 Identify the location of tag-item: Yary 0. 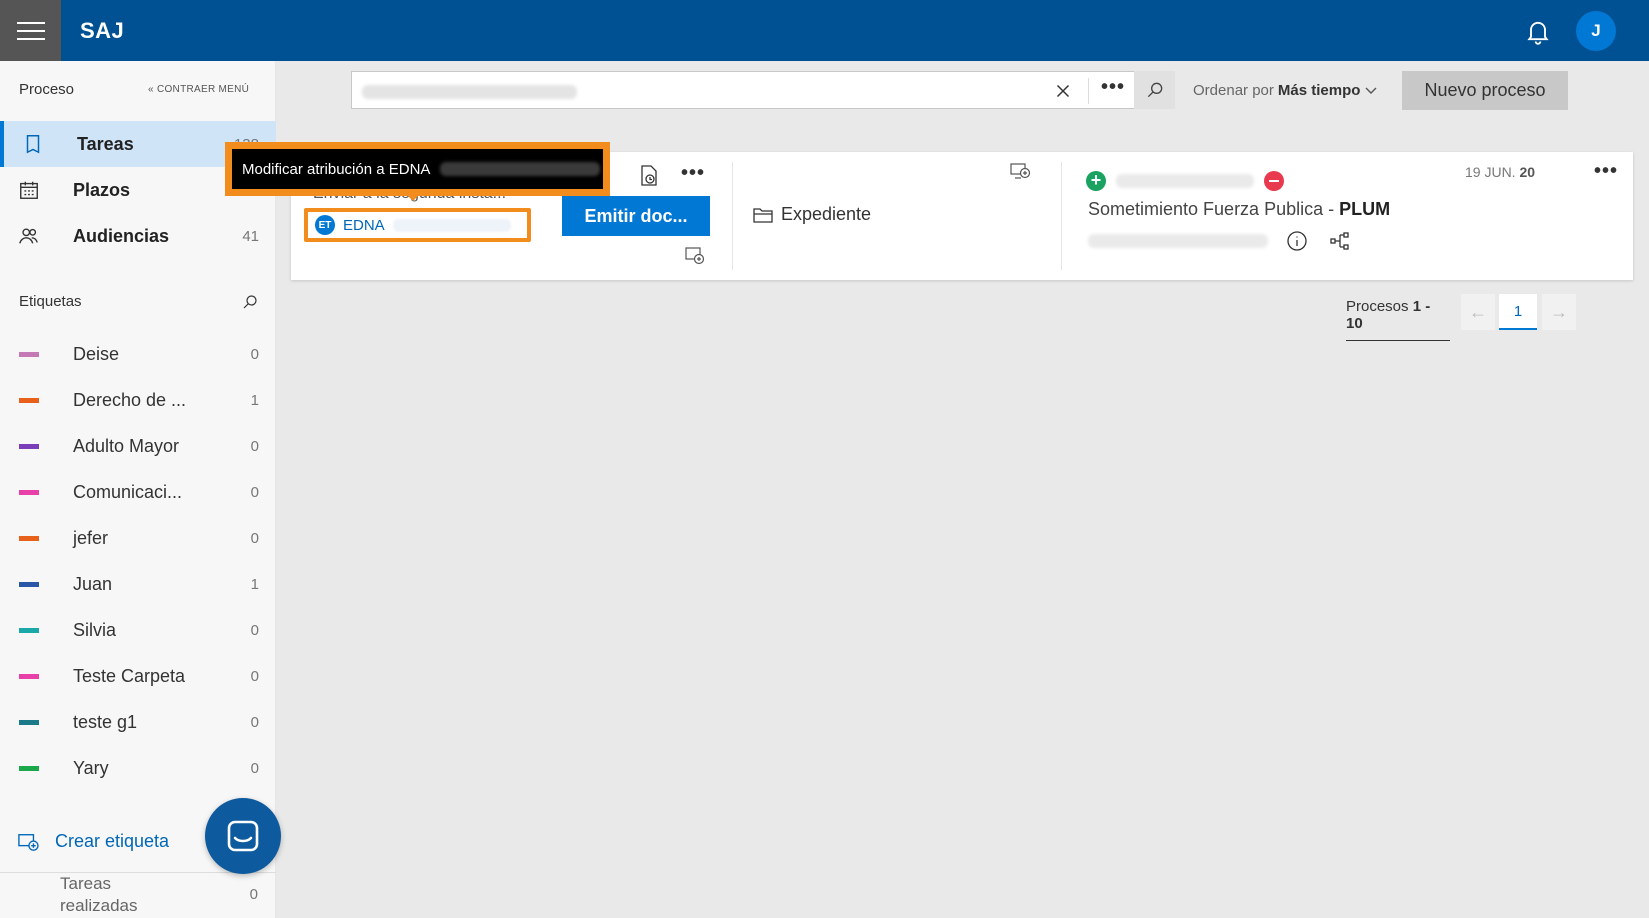
(138, 769).